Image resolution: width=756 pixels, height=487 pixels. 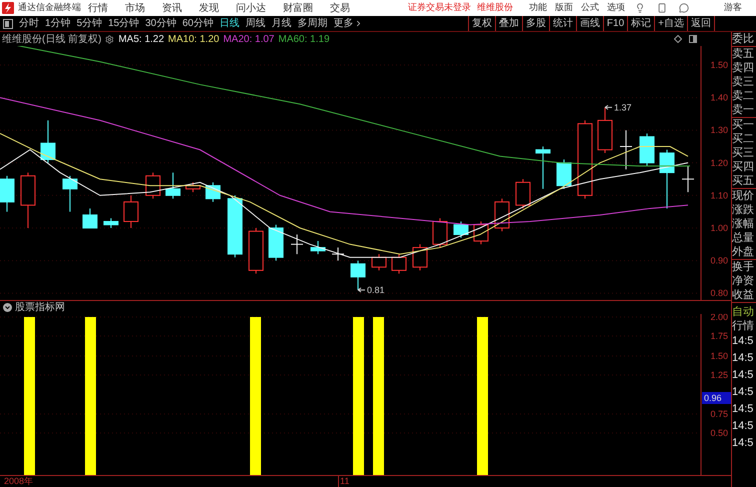 I want to click on quote-field-label: 卖二, so click(x=743, y=96).